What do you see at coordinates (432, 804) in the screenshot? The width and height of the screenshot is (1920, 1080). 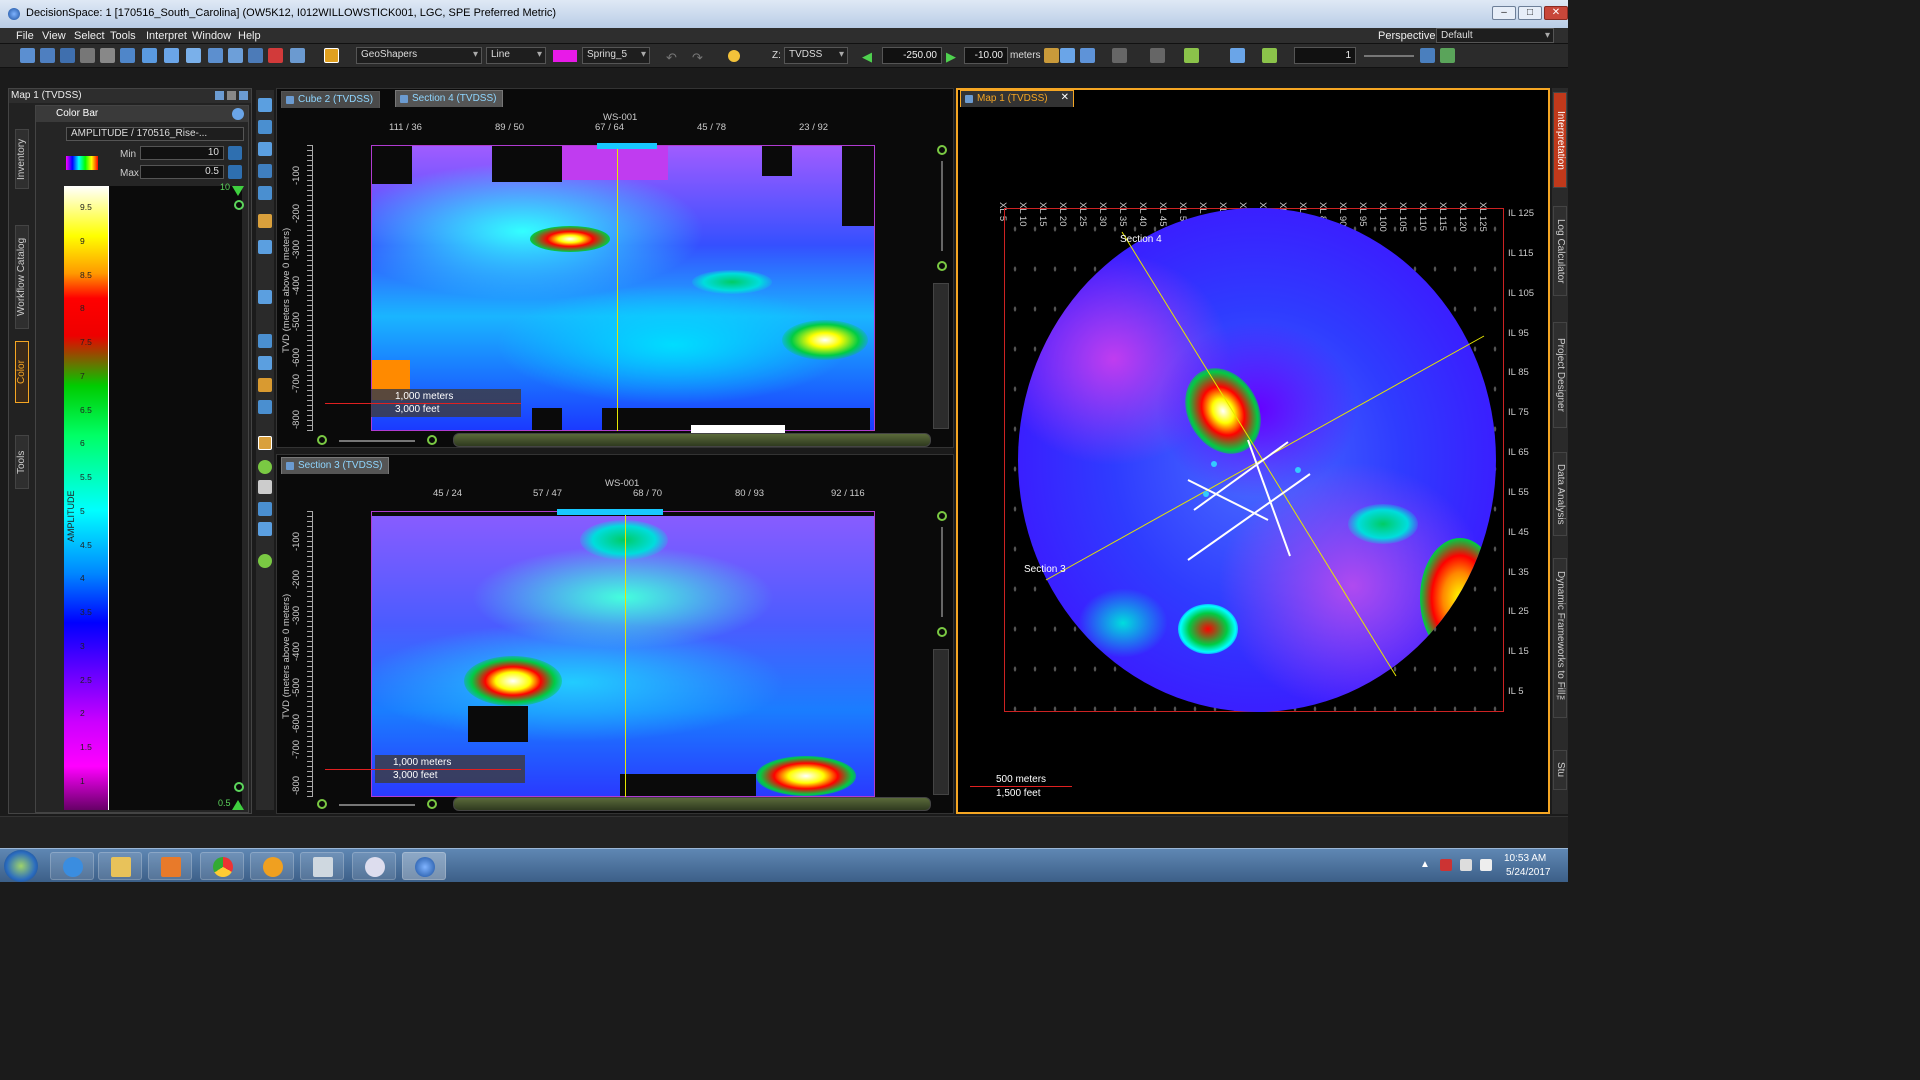 I see `h-zoom-in-icon` at bounding box center [432, 804].